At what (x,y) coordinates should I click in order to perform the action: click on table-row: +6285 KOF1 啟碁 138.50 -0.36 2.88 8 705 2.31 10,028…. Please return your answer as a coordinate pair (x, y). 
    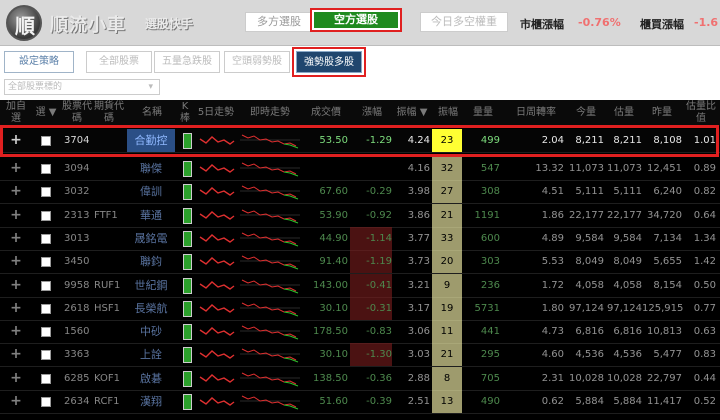
    Looking at the image, I should click on (360, 378).